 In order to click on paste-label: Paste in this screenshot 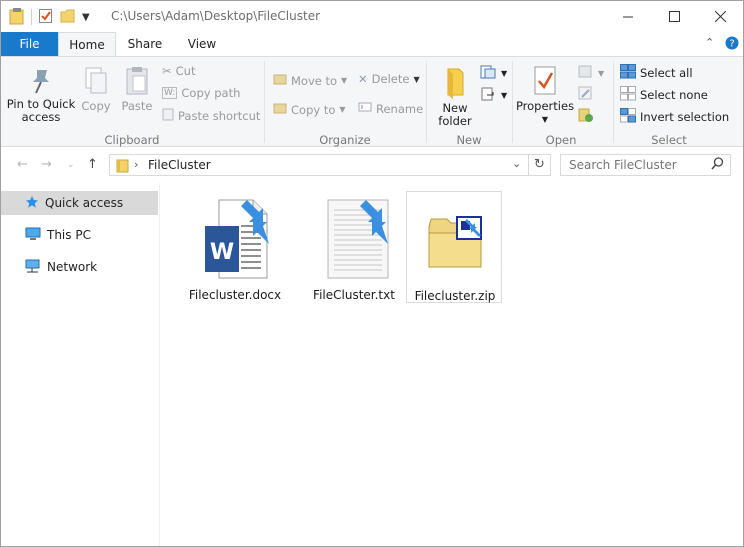, I will do `click(137, 106)`.